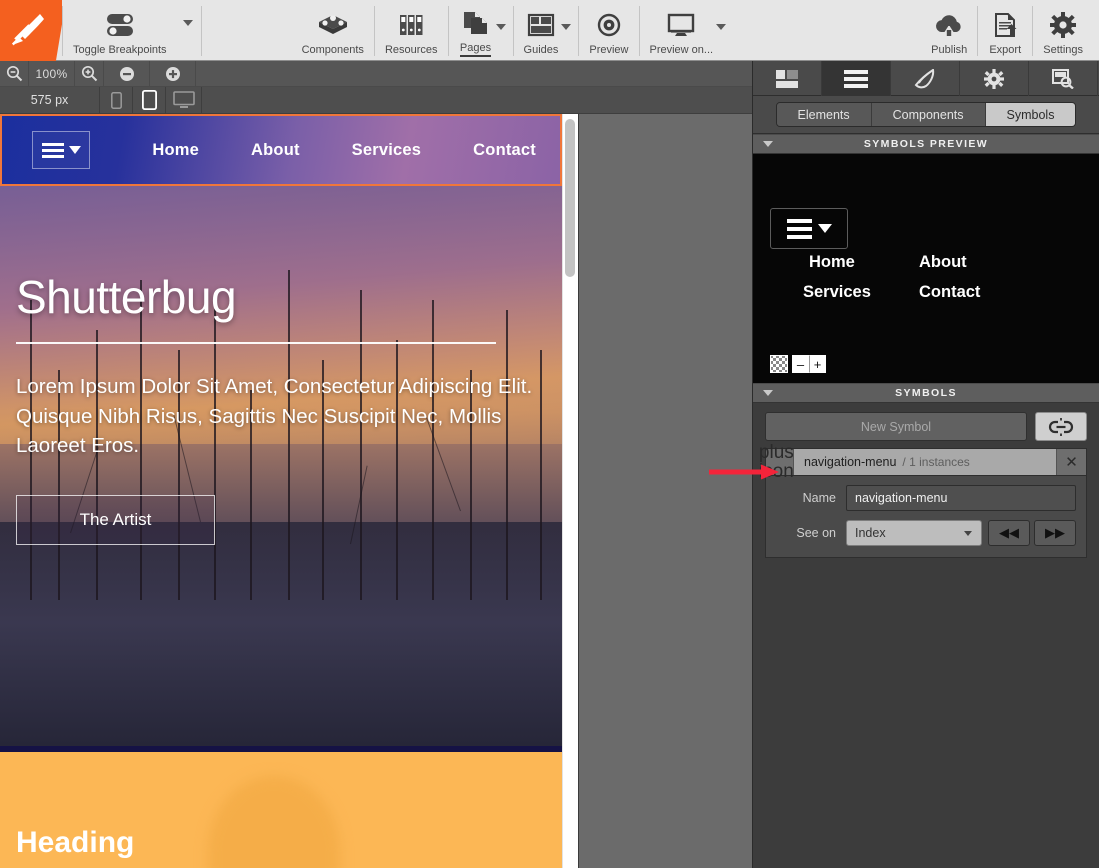  What do you see at coordinates (289, 297) in the screenshot?
I see `hero-title: Shutterbug` at bounding box center [289, 297].